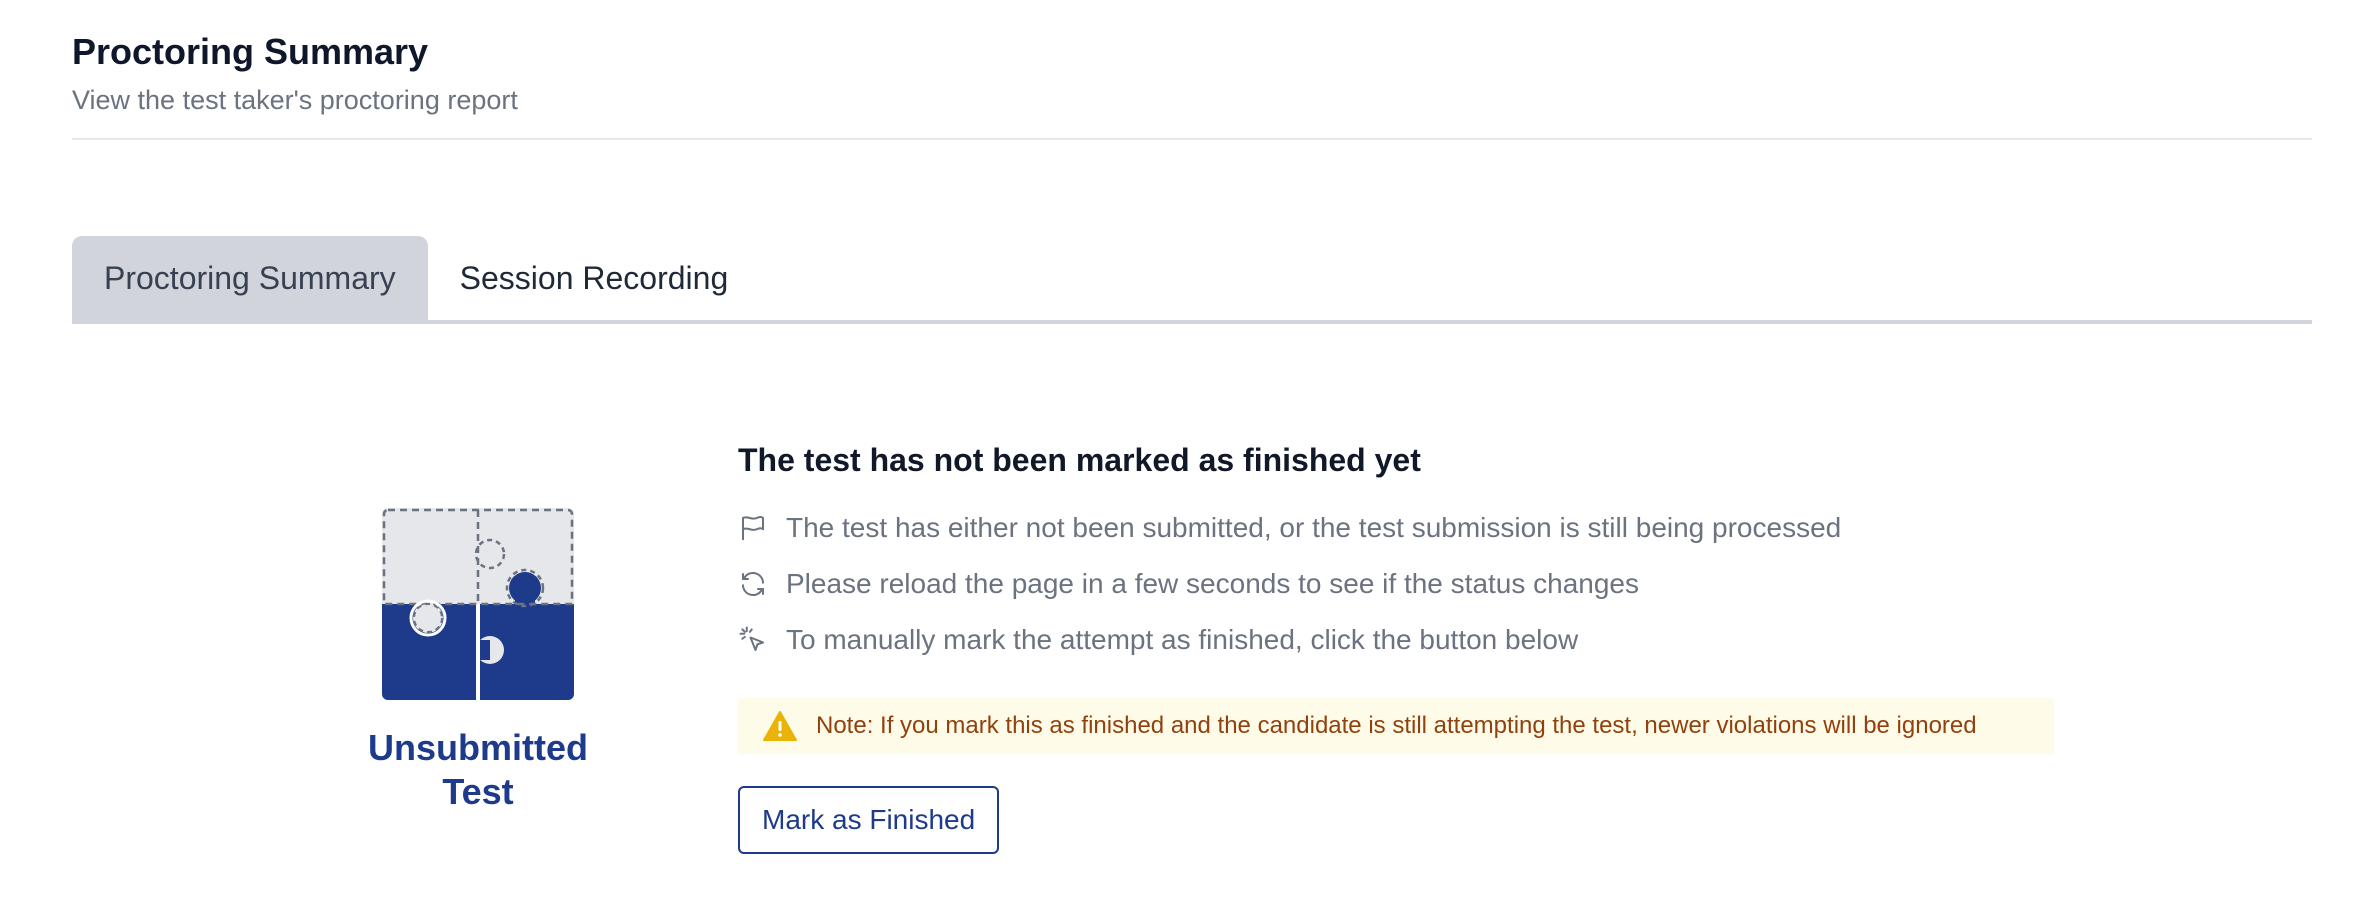  What do you see at coordinates (1192, 280) in the screenshot?
I see `tab-bar: Proctoring Summary Session Recording` at bounding box center [1192, 280].